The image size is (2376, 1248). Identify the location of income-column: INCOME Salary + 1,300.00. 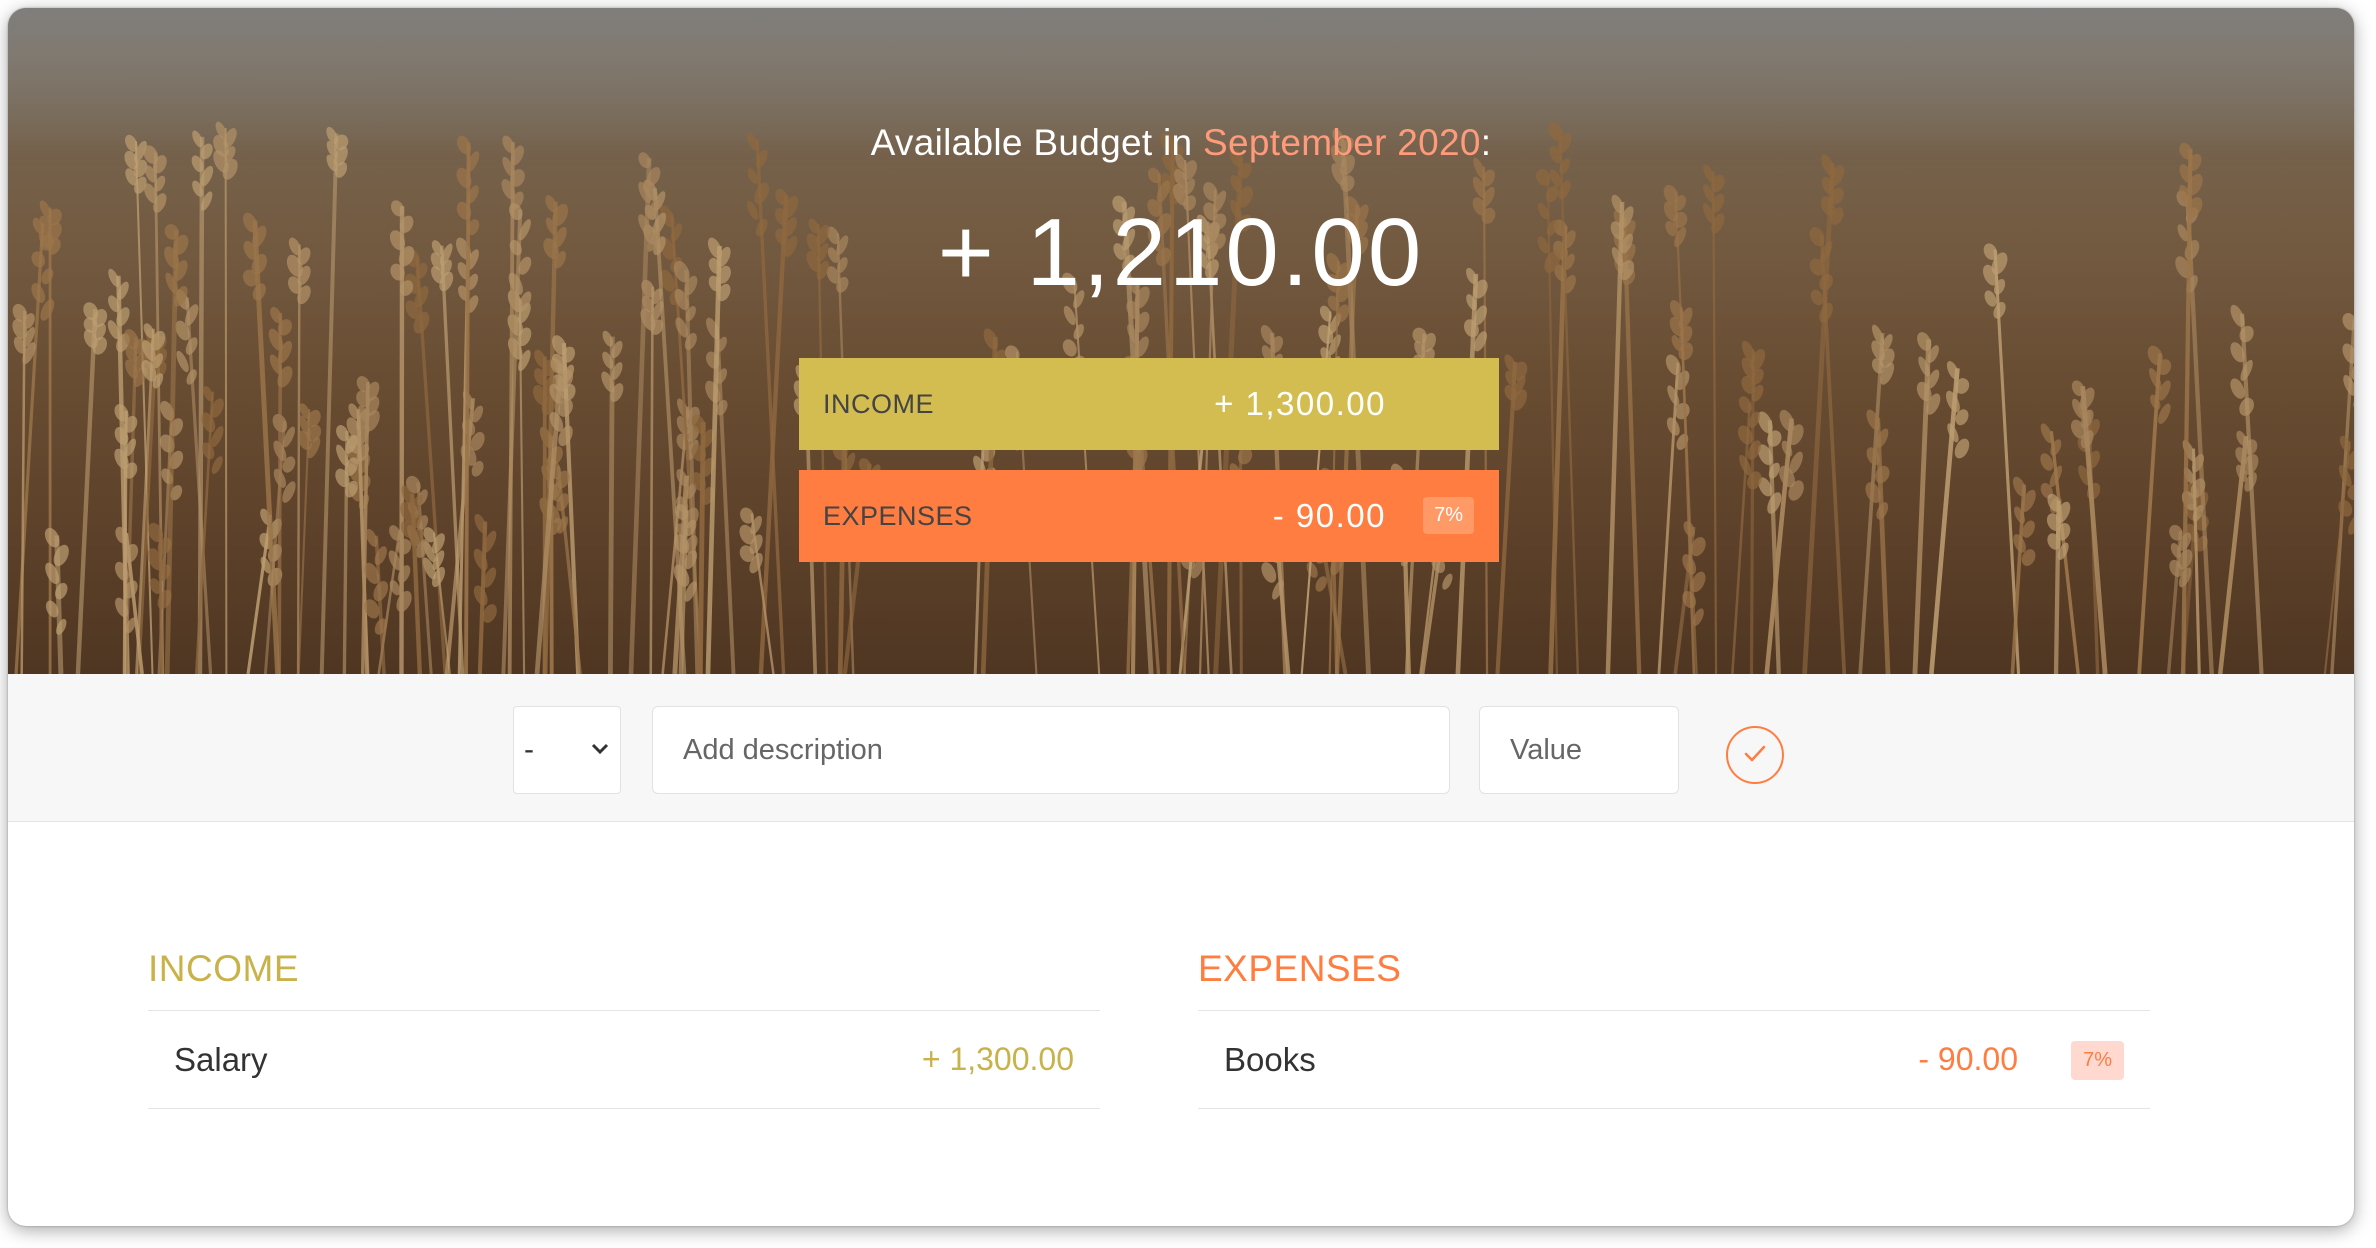
(624, 1028).